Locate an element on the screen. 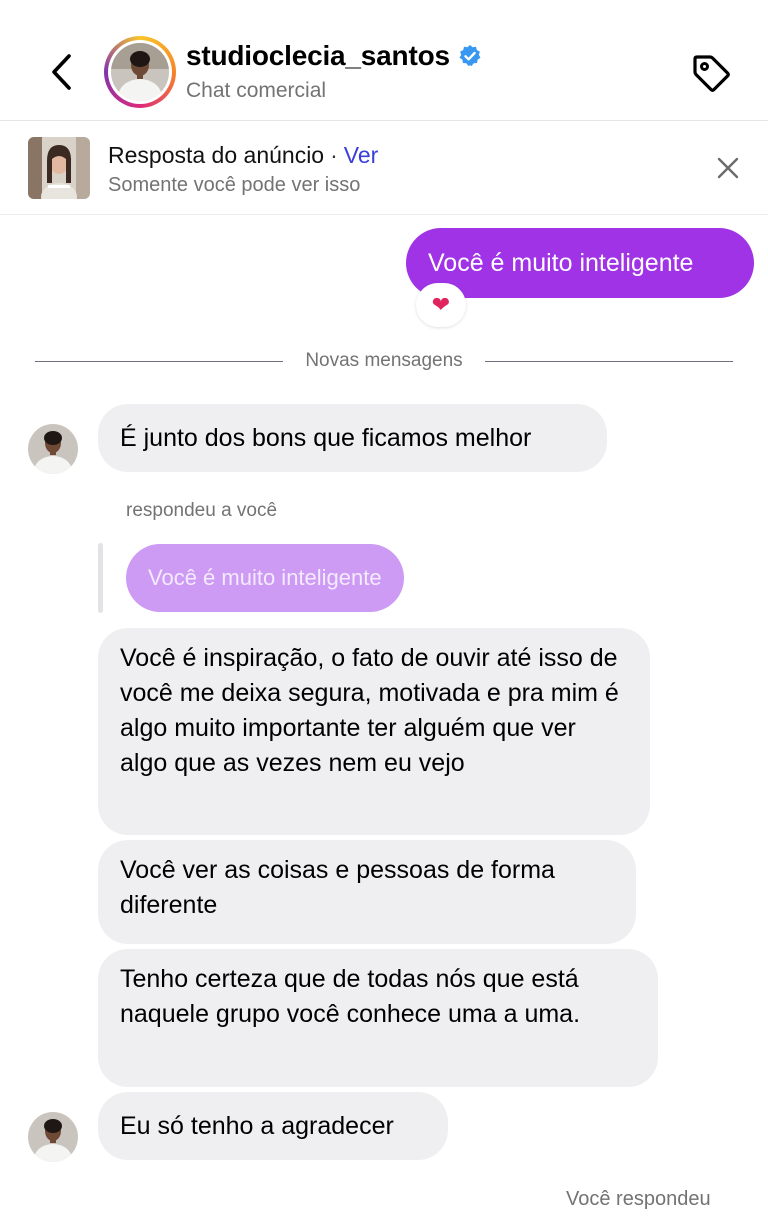 The width and height of the screenshot is (768, 1232). ad-reply-title: Resposta do anúncio · Ver is located at coordinates (243, 155).